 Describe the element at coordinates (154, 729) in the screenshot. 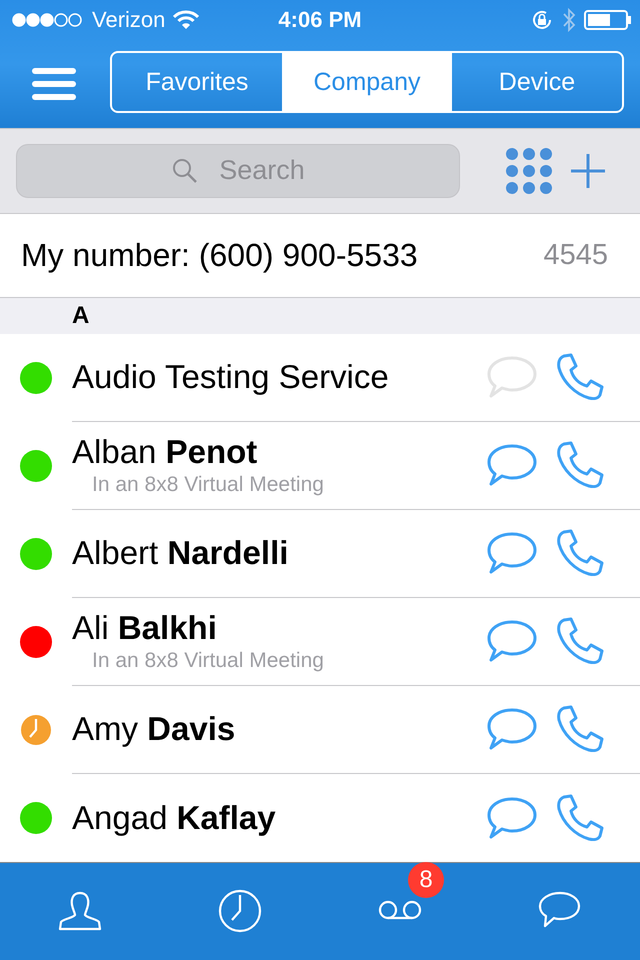

I see `contact-name: Amy Davis` at that location.